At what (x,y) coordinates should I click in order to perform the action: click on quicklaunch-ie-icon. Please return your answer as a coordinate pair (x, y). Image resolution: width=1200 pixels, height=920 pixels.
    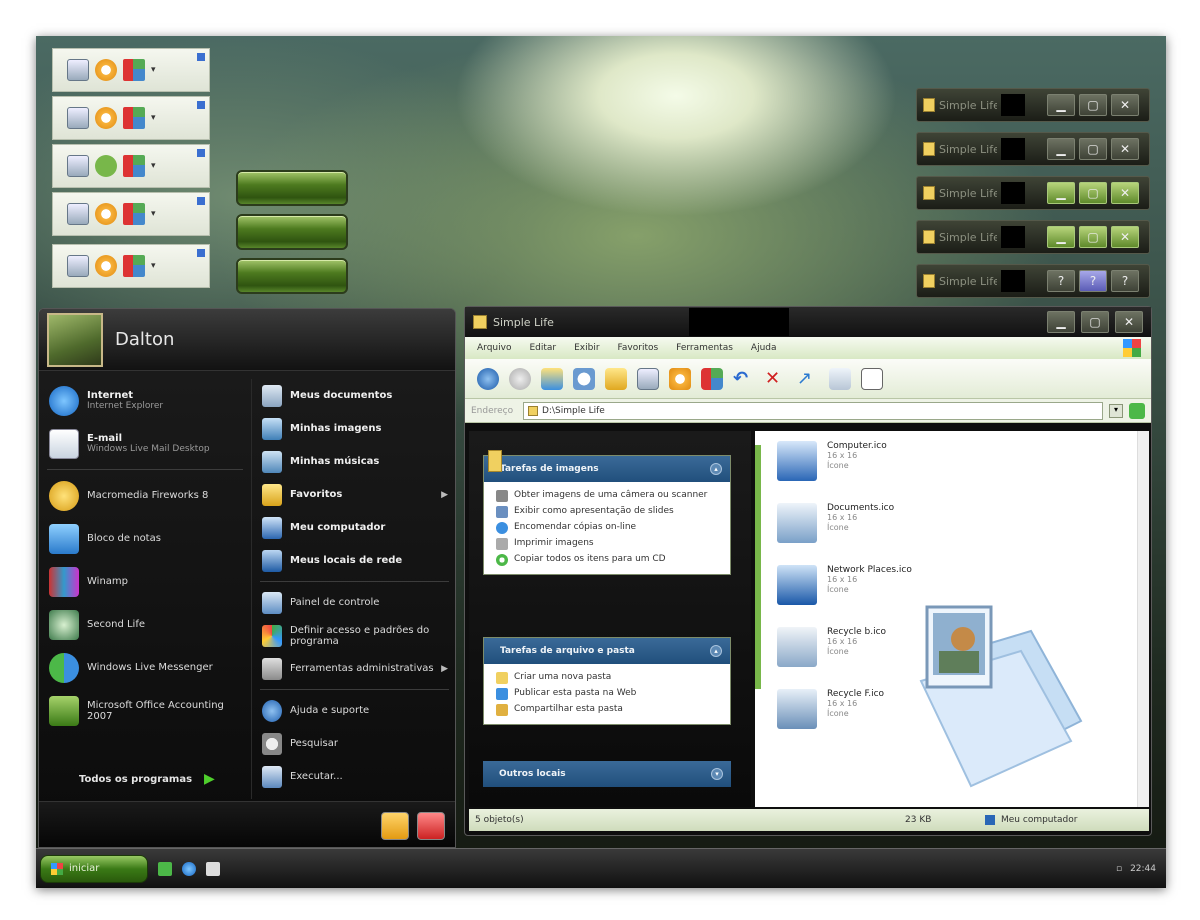
    Looking at the image, I should click on (189, 868).